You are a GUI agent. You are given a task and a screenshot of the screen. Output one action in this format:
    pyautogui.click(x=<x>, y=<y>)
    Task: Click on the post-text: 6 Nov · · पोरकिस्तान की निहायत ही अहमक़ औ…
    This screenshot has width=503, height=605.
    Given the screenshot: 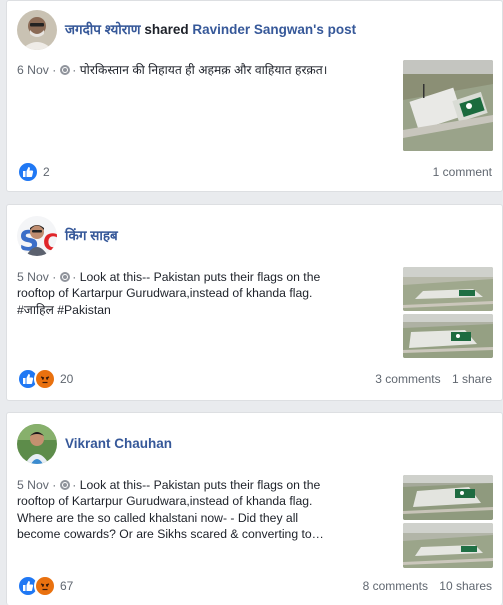 What is the action you would take?
    pyautogui.click(x=172, y=70)
    